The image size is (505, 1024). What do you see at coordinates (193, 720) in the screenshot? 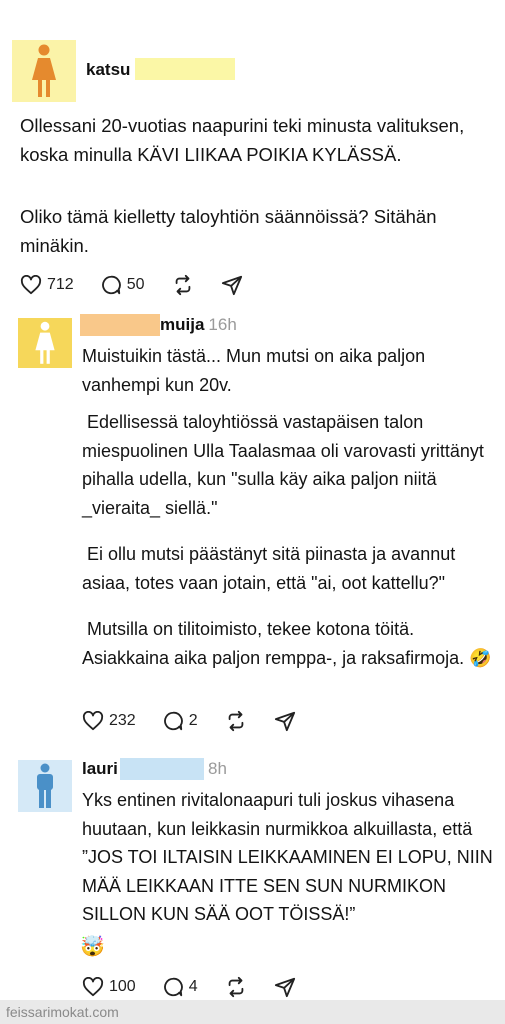
I see `comment-count: 2` at bounding box center [193, 720].